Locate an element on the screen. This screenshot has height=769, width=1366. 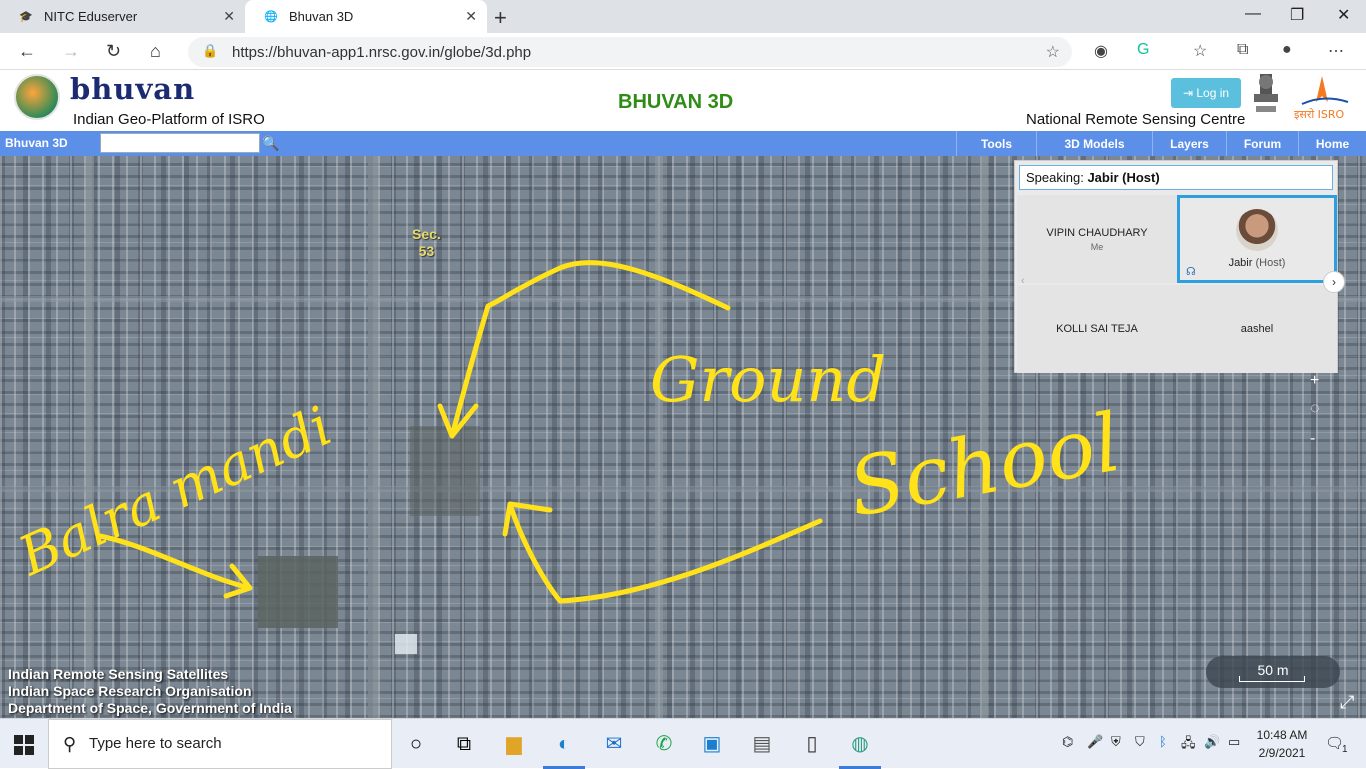
store-icon: ▣ is located at coordinates (712, 744).